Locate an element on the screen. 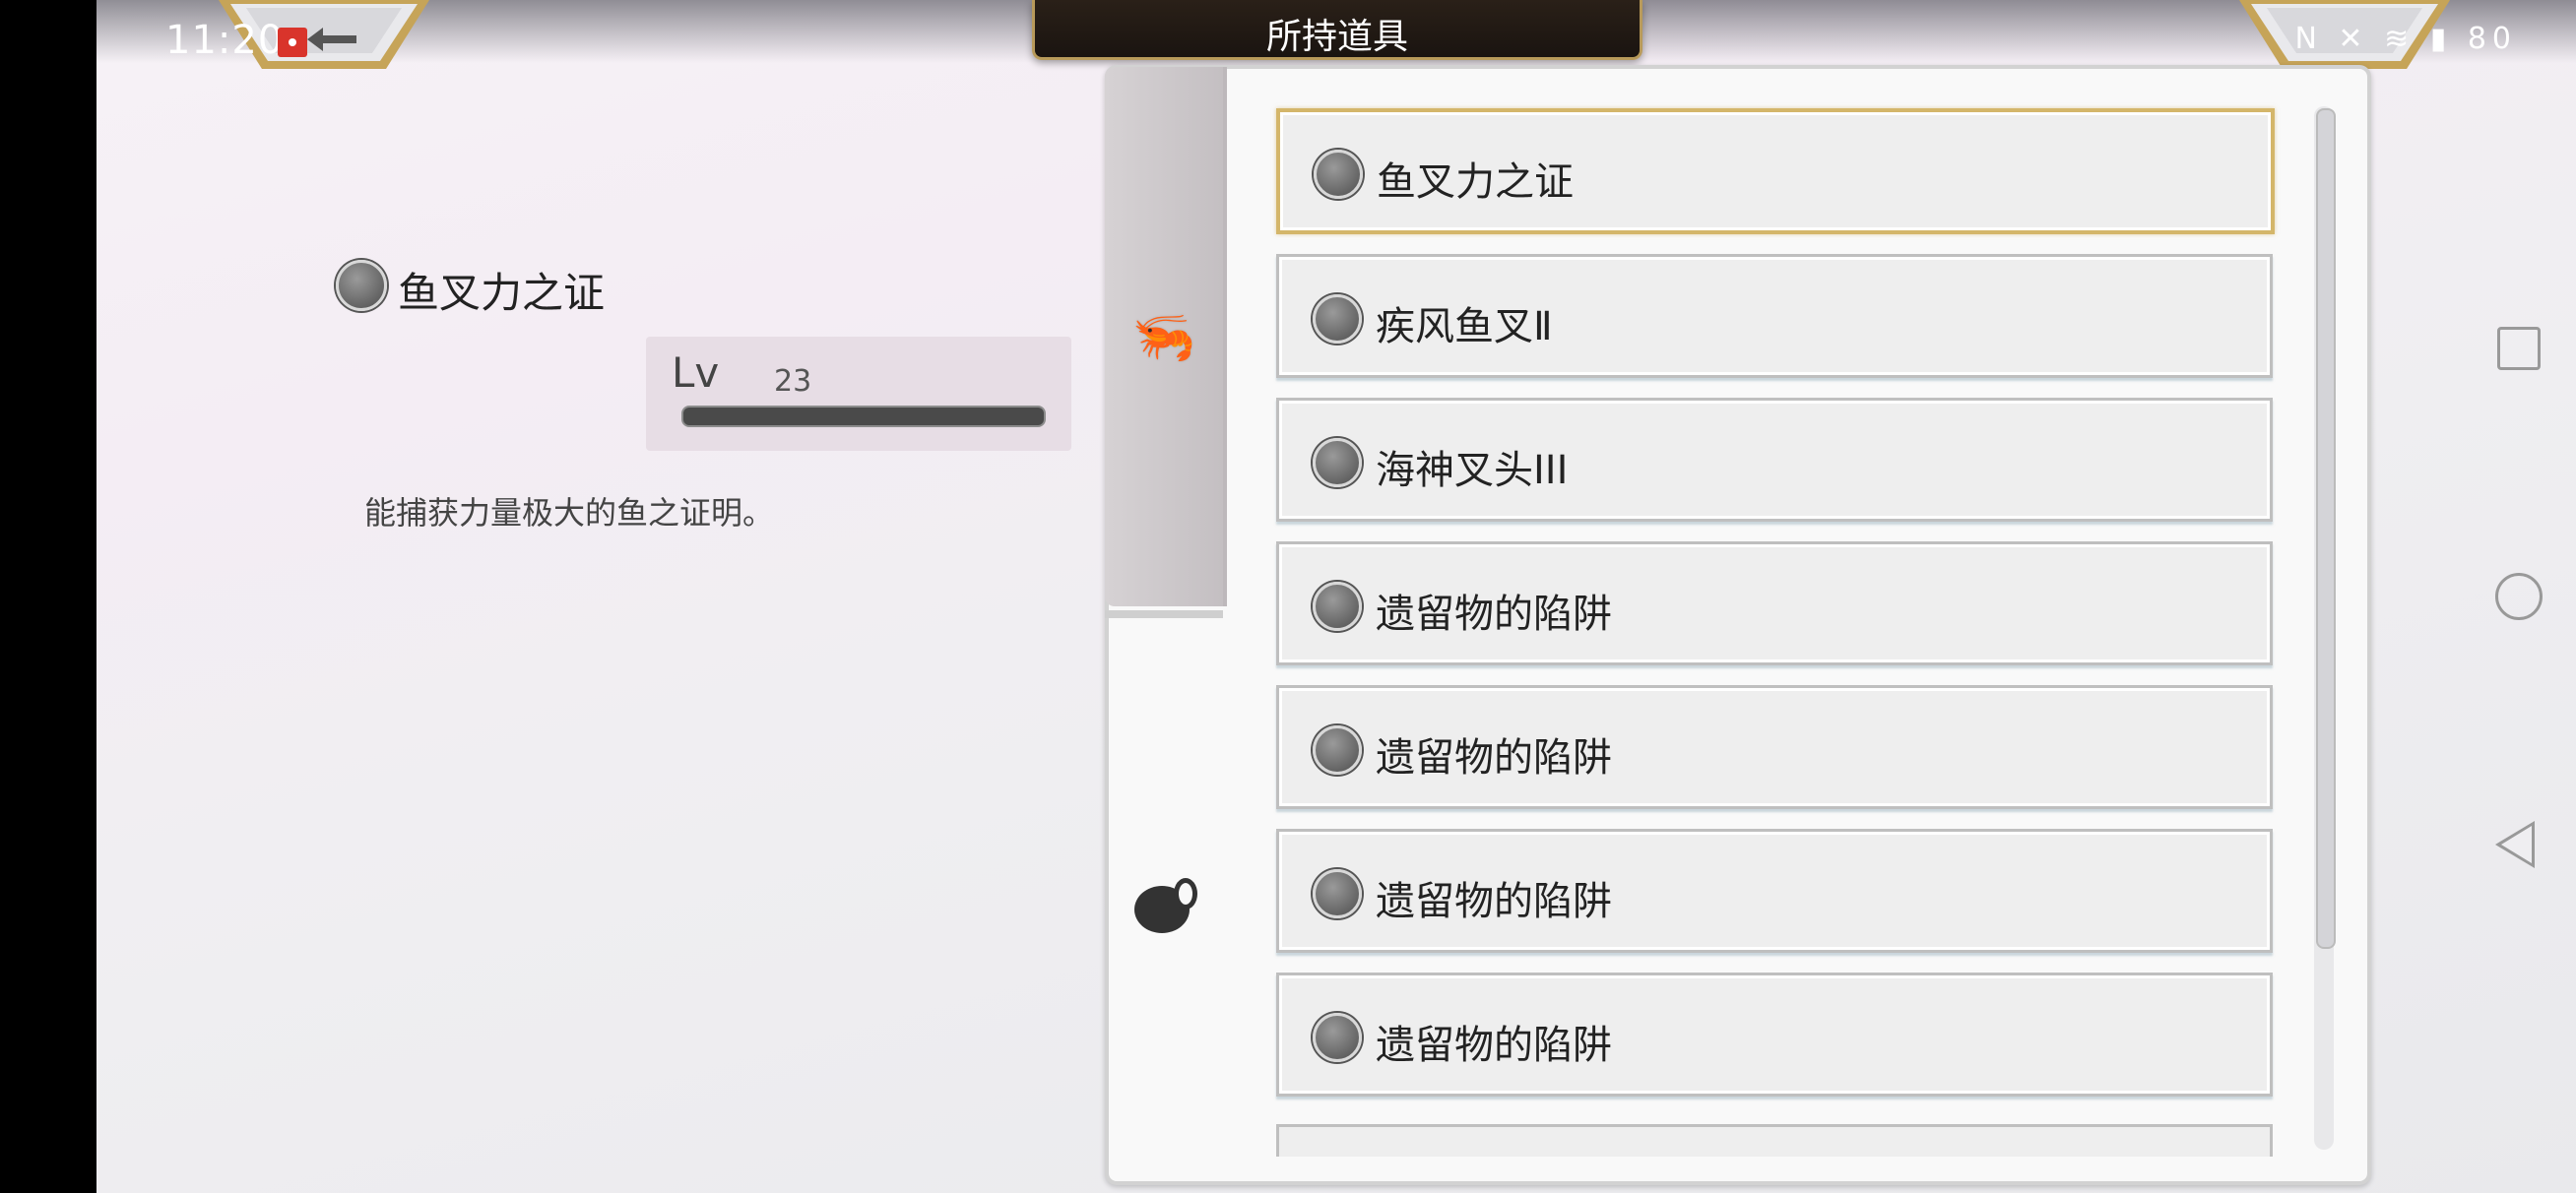 This screenshot has height=1193, width=2576. back-icon is located at coordinates (2515, 844).